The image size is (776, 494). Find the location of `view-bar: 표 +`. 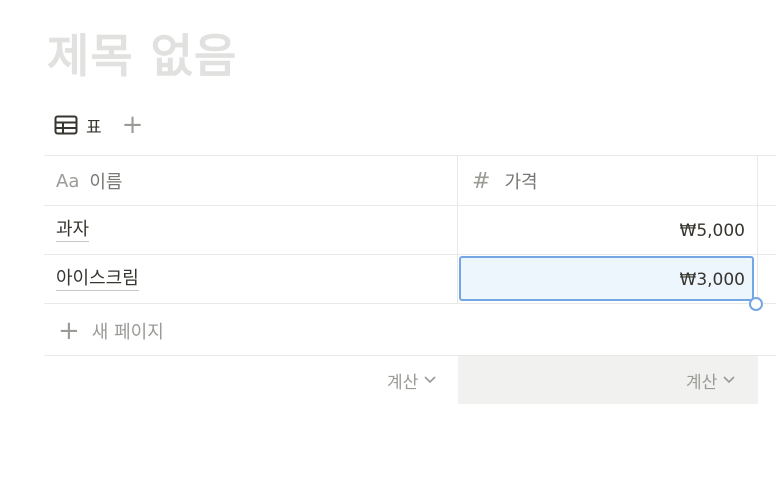

view-bar: 표 + is located at coordinates (98, 125).